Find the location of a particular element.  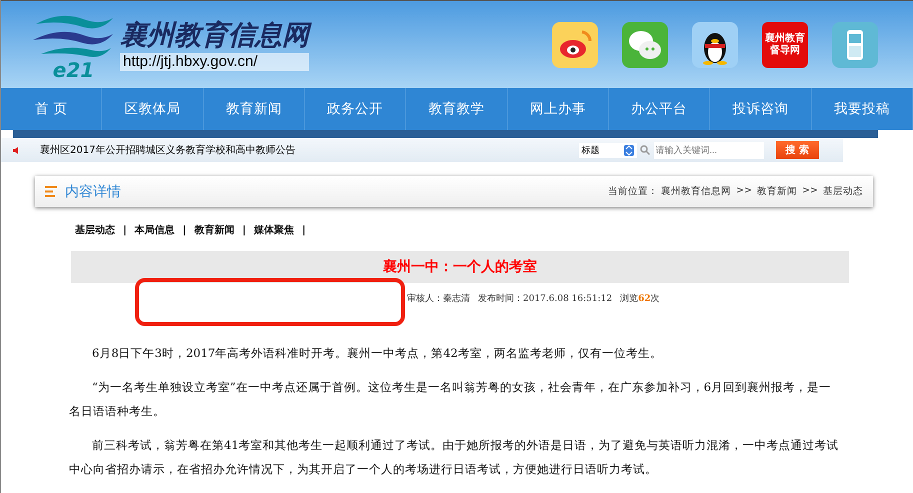

location-label: 当前位置： is located at coordinates (633, 191).